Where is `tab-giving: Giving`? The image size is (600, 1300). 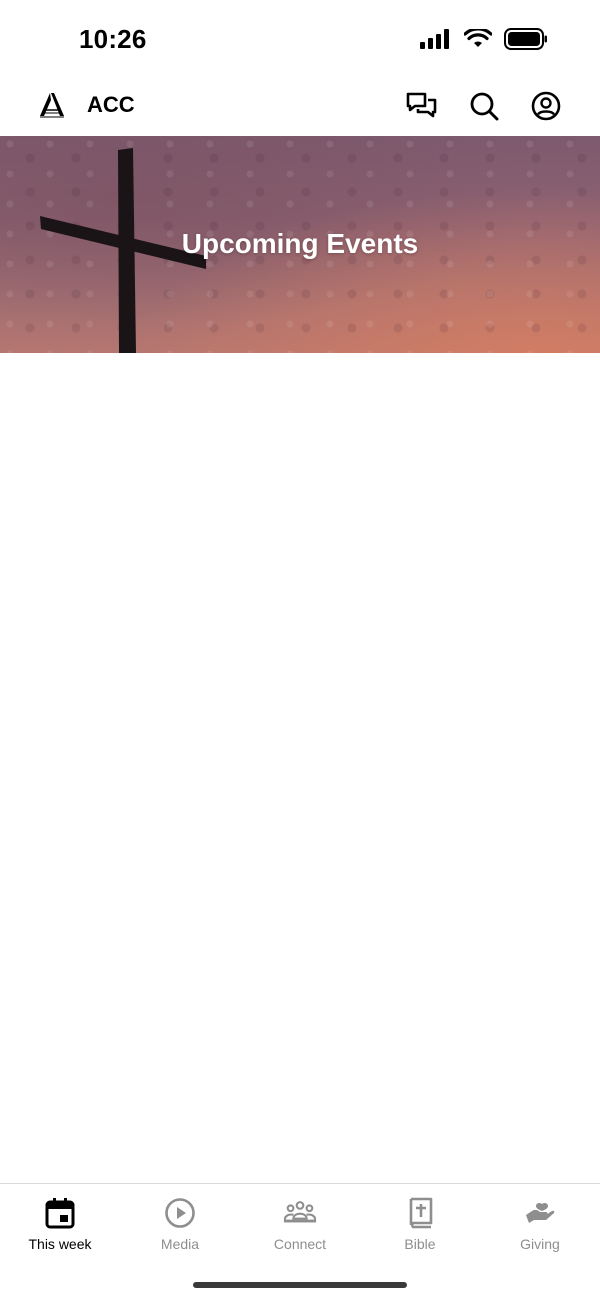
tab-giving: Giving is located at coordinates (540, 1218).